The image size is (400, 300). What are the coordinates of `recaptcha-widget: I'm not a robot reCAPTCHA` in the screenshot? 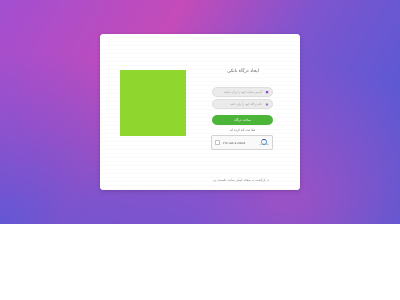 It's located at (242, 142).